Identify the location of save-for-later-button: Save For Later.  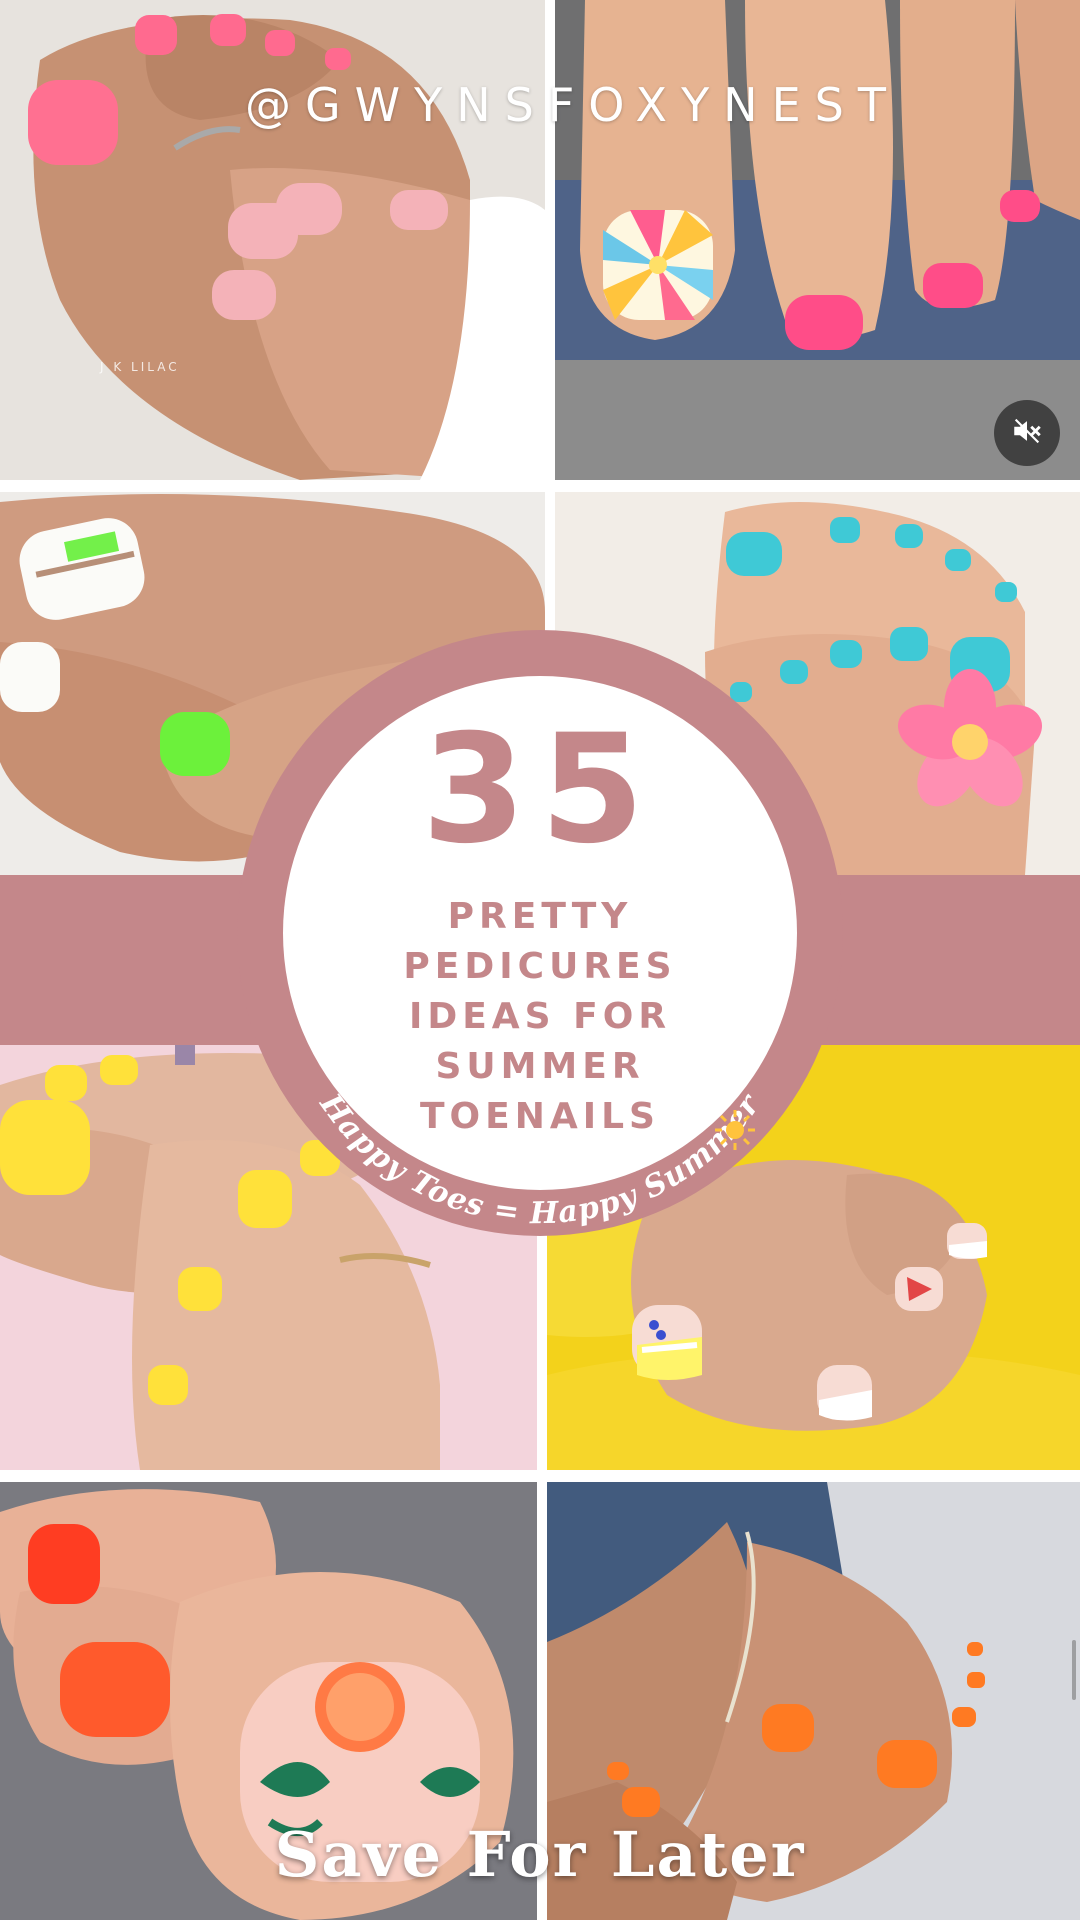
(540, 1854).